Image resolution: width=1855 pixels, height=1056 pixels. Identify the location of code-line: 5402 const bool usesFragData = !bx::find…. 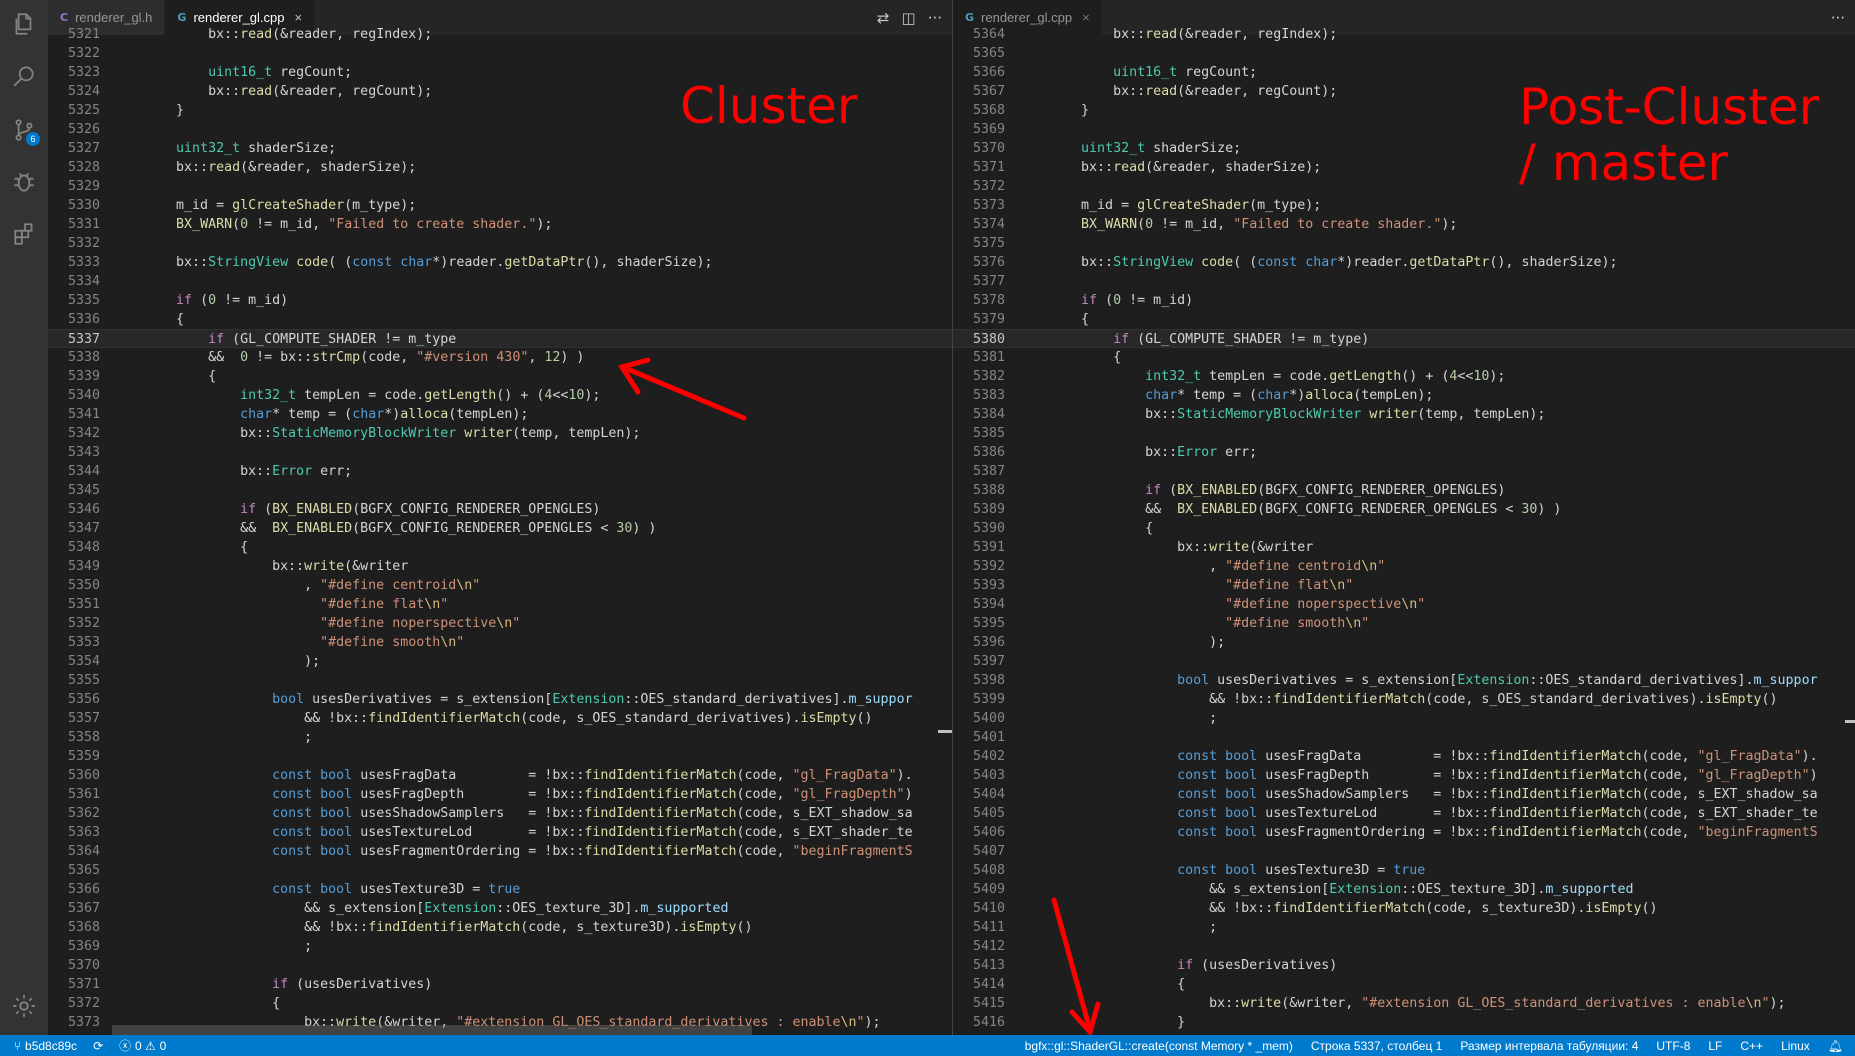
(1404, 756).